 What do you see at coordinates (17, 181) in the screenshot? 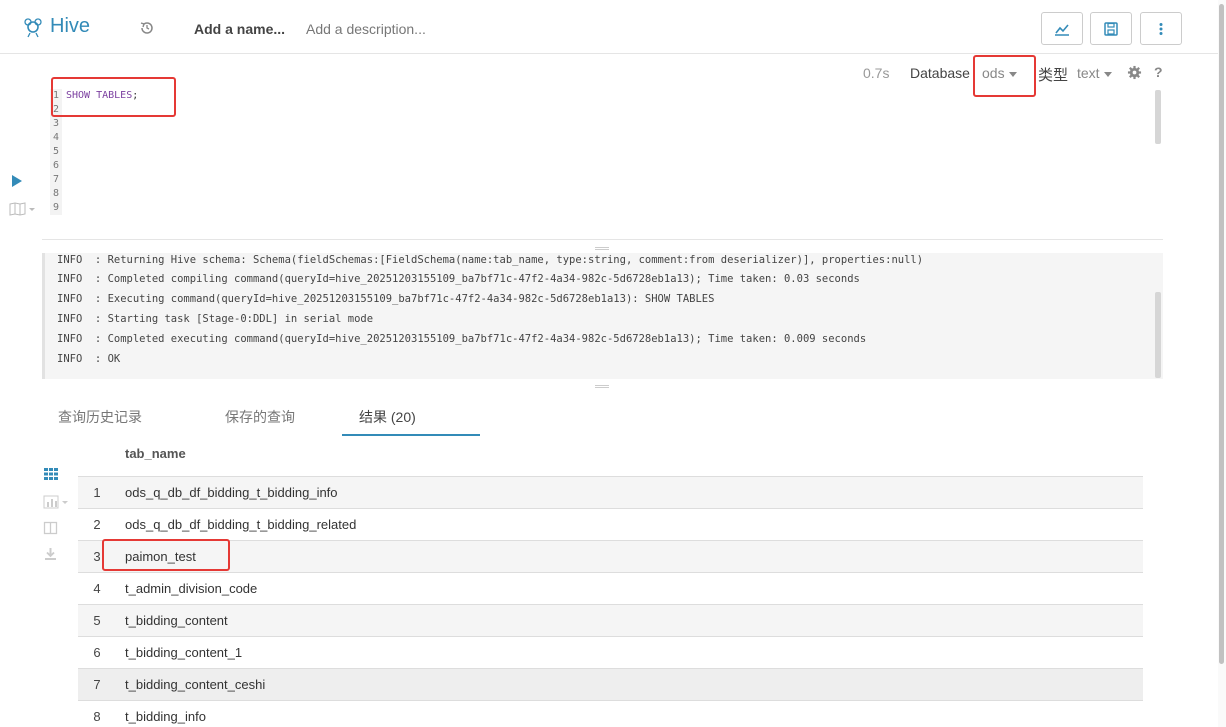
I see `run-query-icon` at bounding box center [17, 181].